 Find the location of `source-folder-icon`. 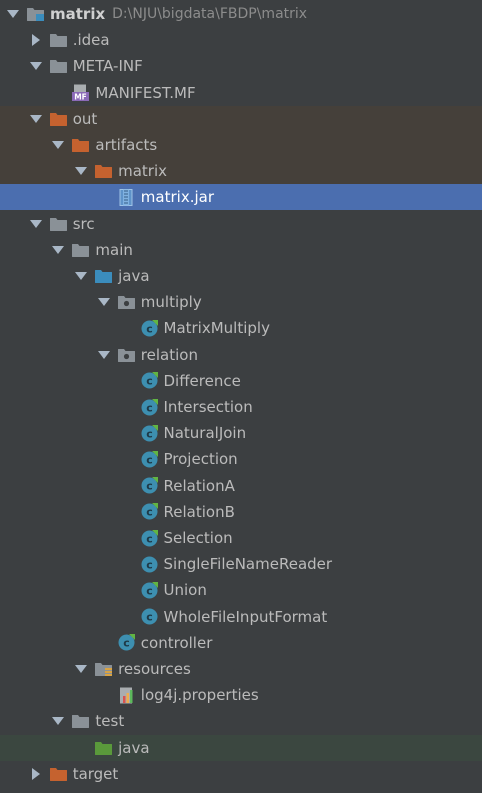

source-folder-icon is located at coordinates (104, 276).